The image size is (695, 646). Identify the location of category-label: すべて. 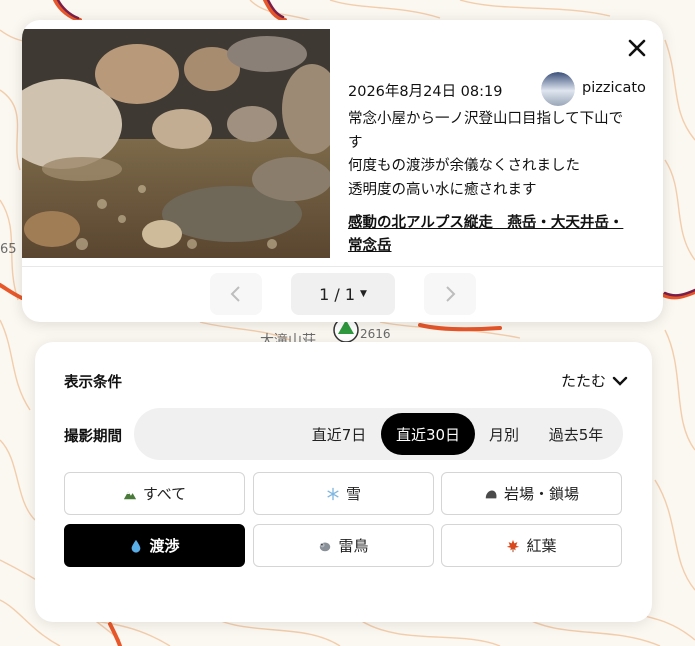
(164, 494).